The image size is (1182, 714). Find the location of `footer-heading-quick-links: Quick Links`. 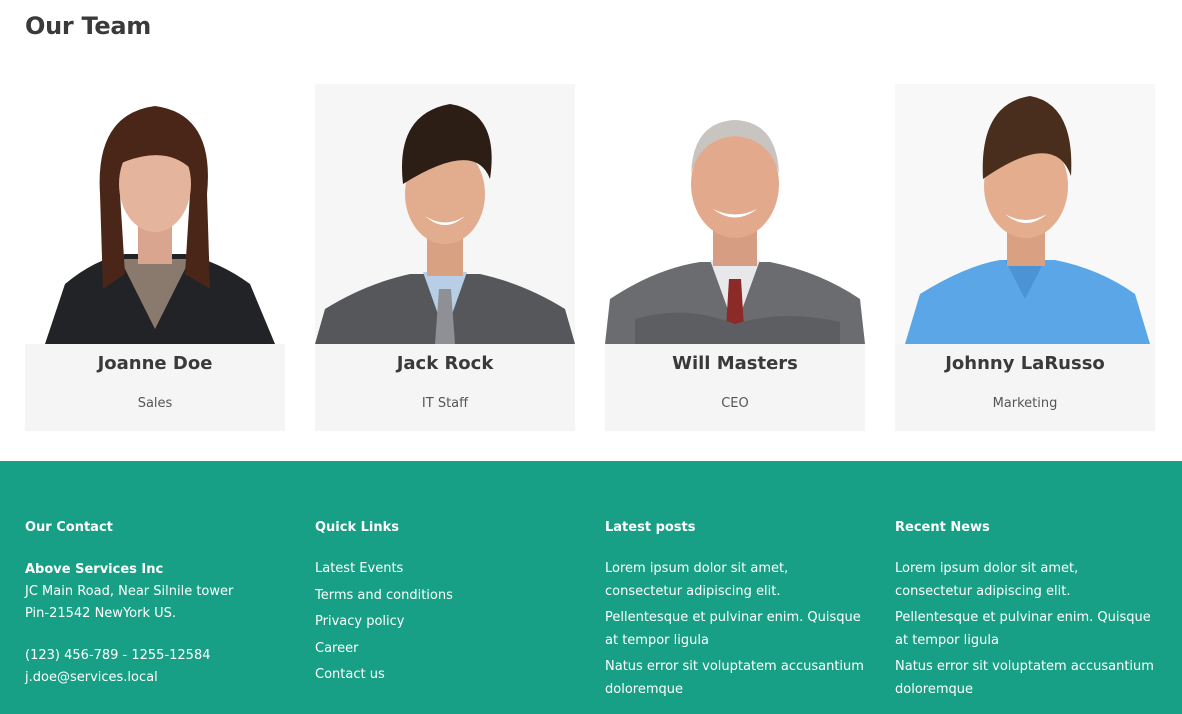

footer-heading-quick-links: Quick Links is located at coordinates (357, 527).